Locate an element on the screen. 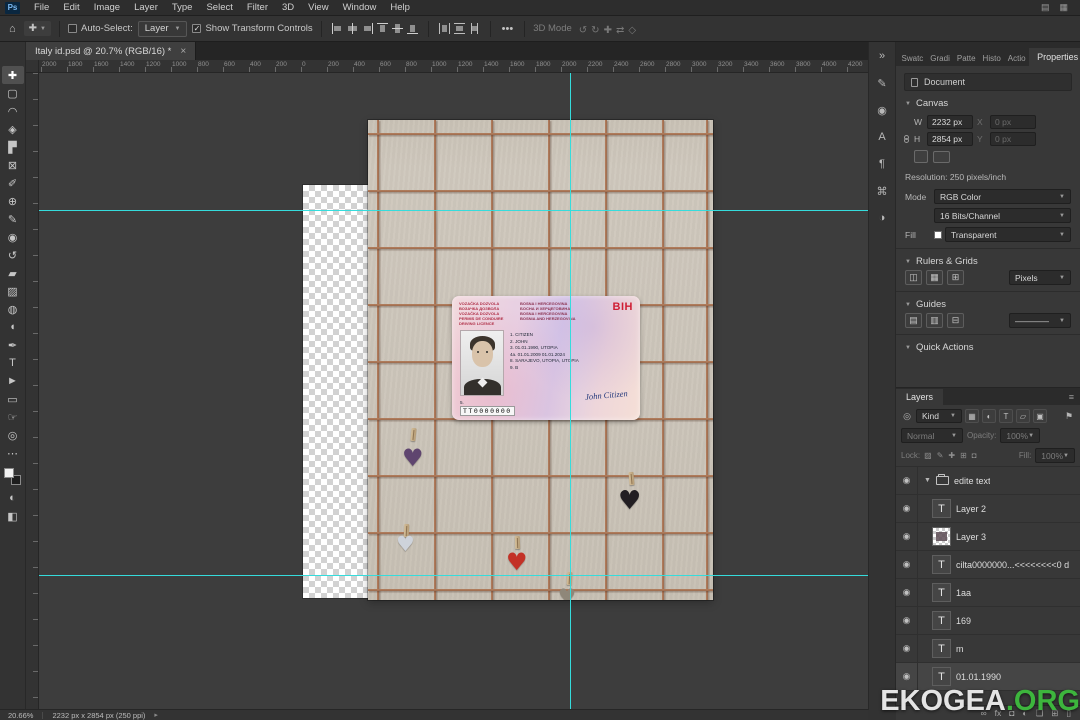 Image resolution: width=1080 pixels, height=720 pixels. filter-shape-layers-icon: ▱ is located at coordinates (1023, 416).